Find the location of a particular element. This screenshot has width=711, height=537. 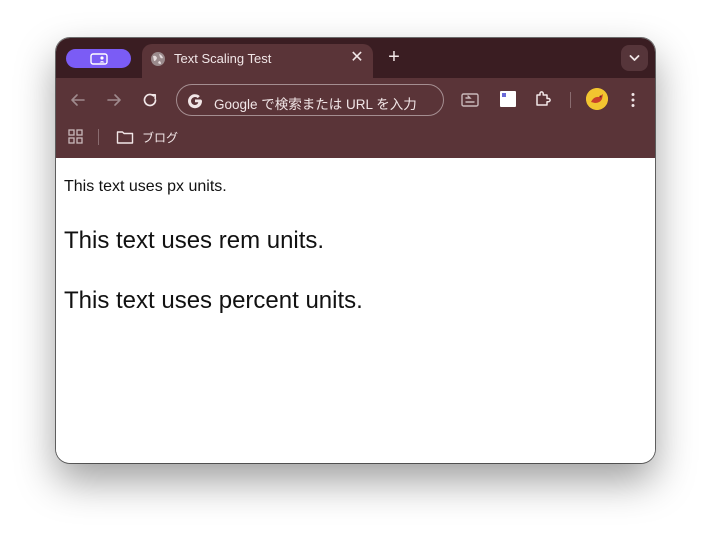

reload-icon is located at coordinates (150, 100).